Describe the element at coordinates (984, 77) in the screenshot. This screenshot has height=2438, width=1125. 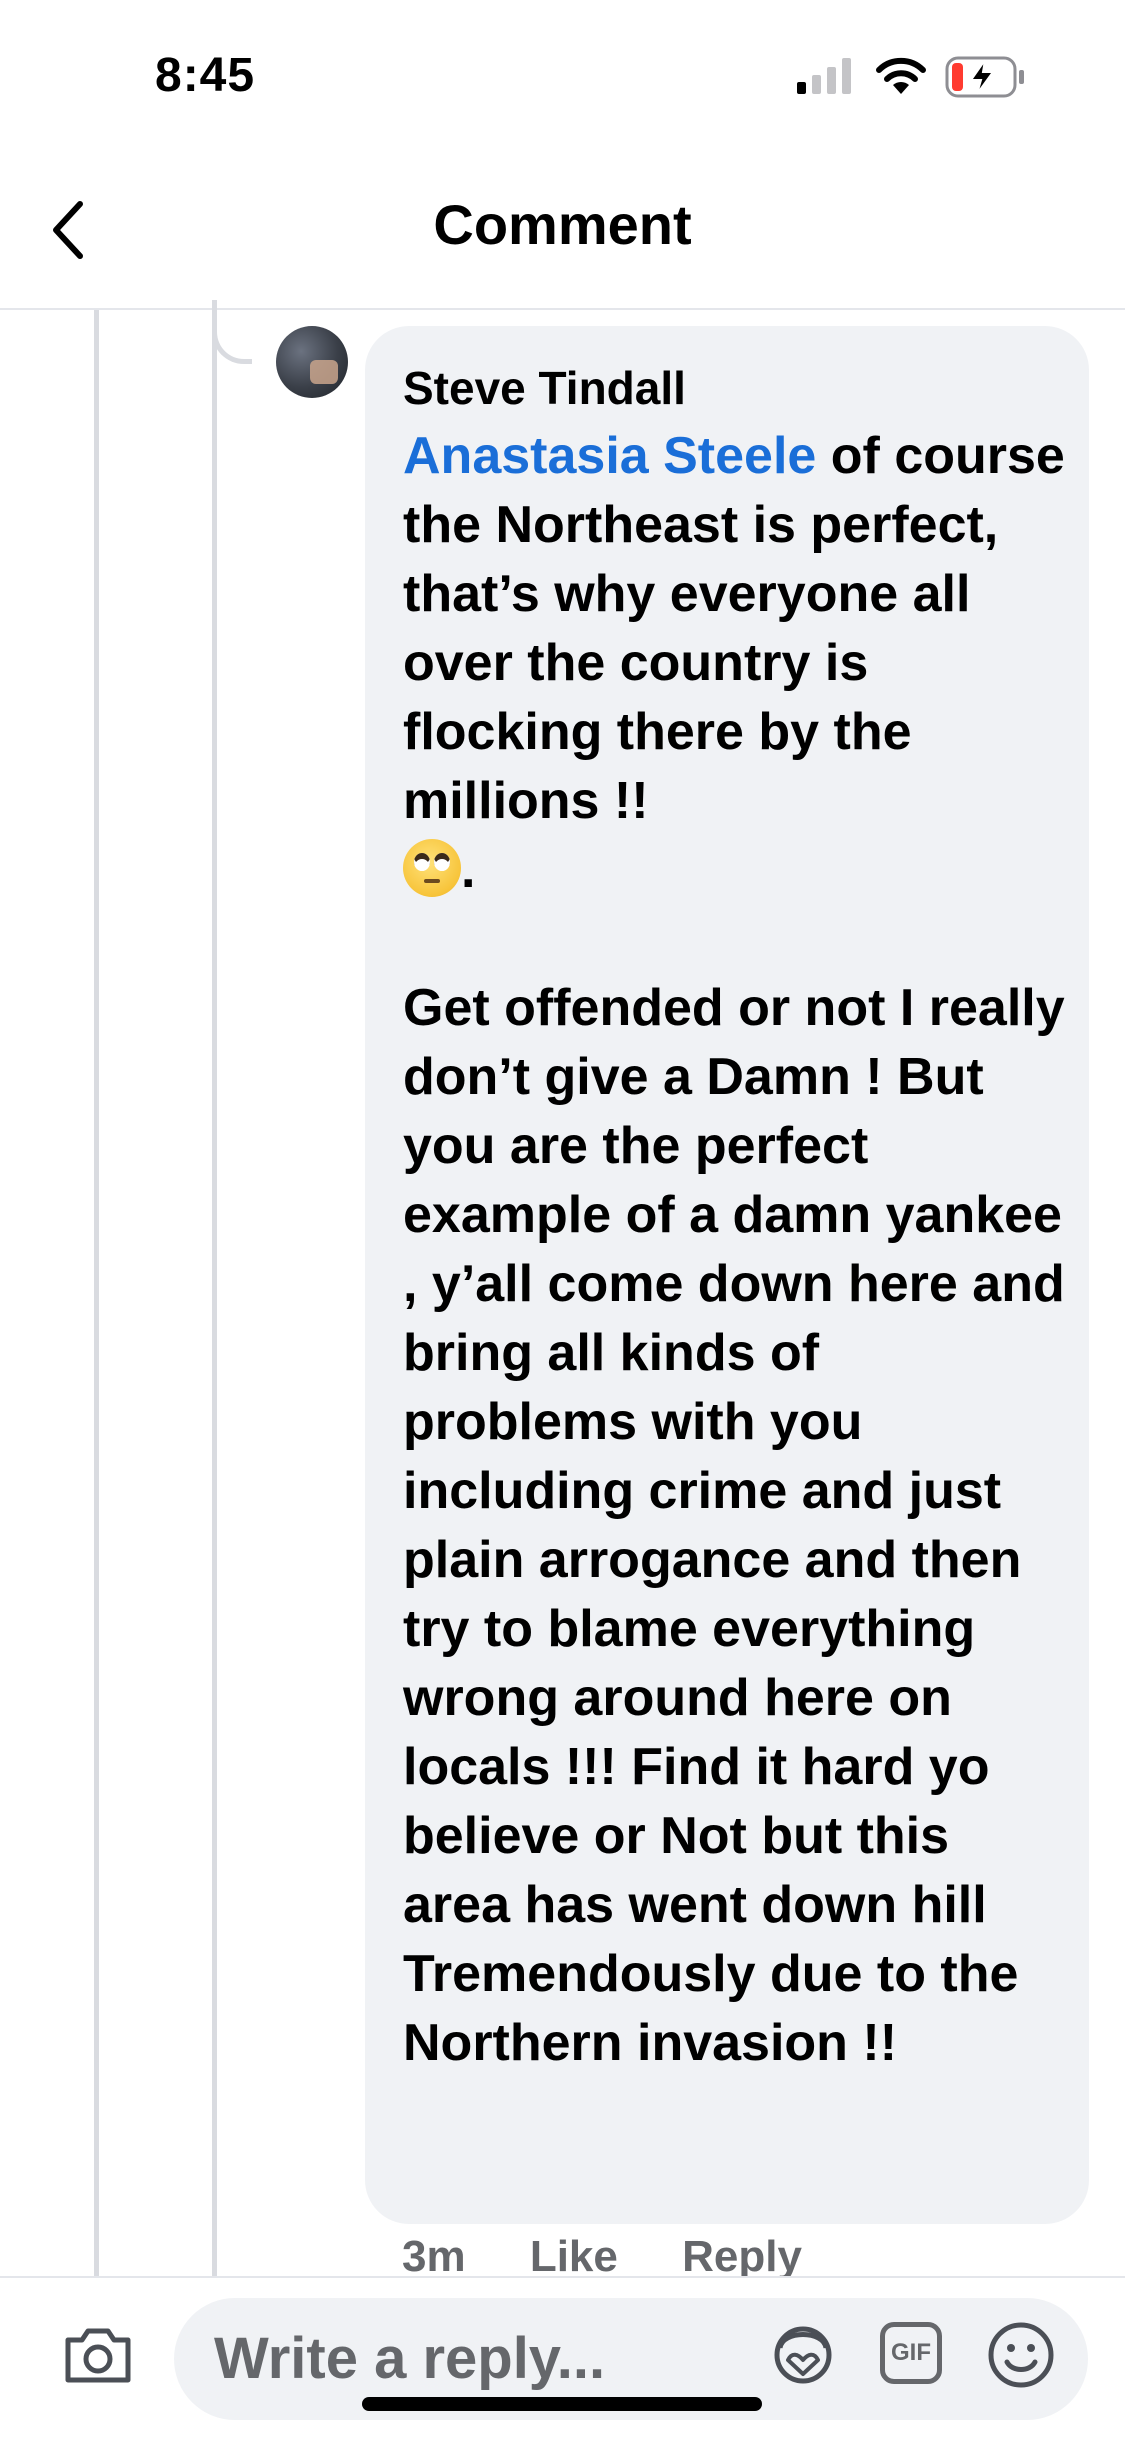
I see `battery-charging-icon` at that location.